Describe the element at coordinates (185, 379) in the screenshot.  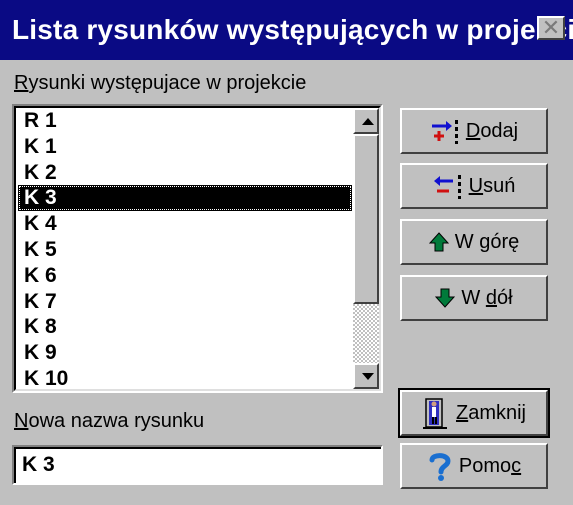
I see `list-item: K 10` at that location.